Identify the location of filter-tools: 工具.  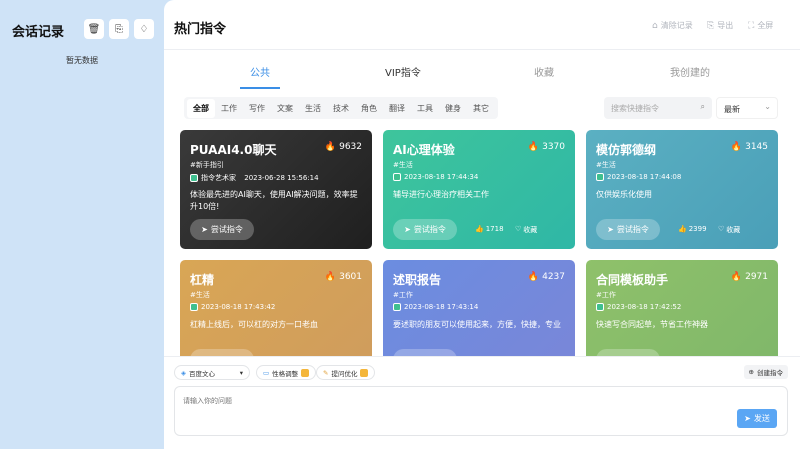
(425, 108).